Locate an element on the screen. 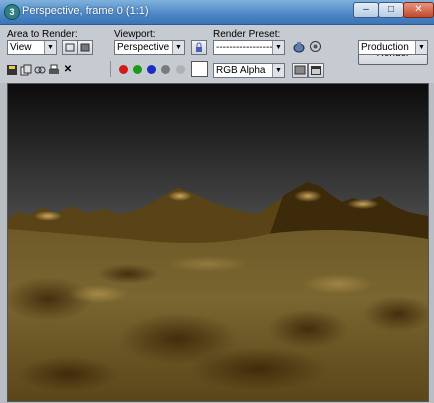 This screenshot has width=434, height=403. blue-channel-toggle is located at coordinates (151, 69).